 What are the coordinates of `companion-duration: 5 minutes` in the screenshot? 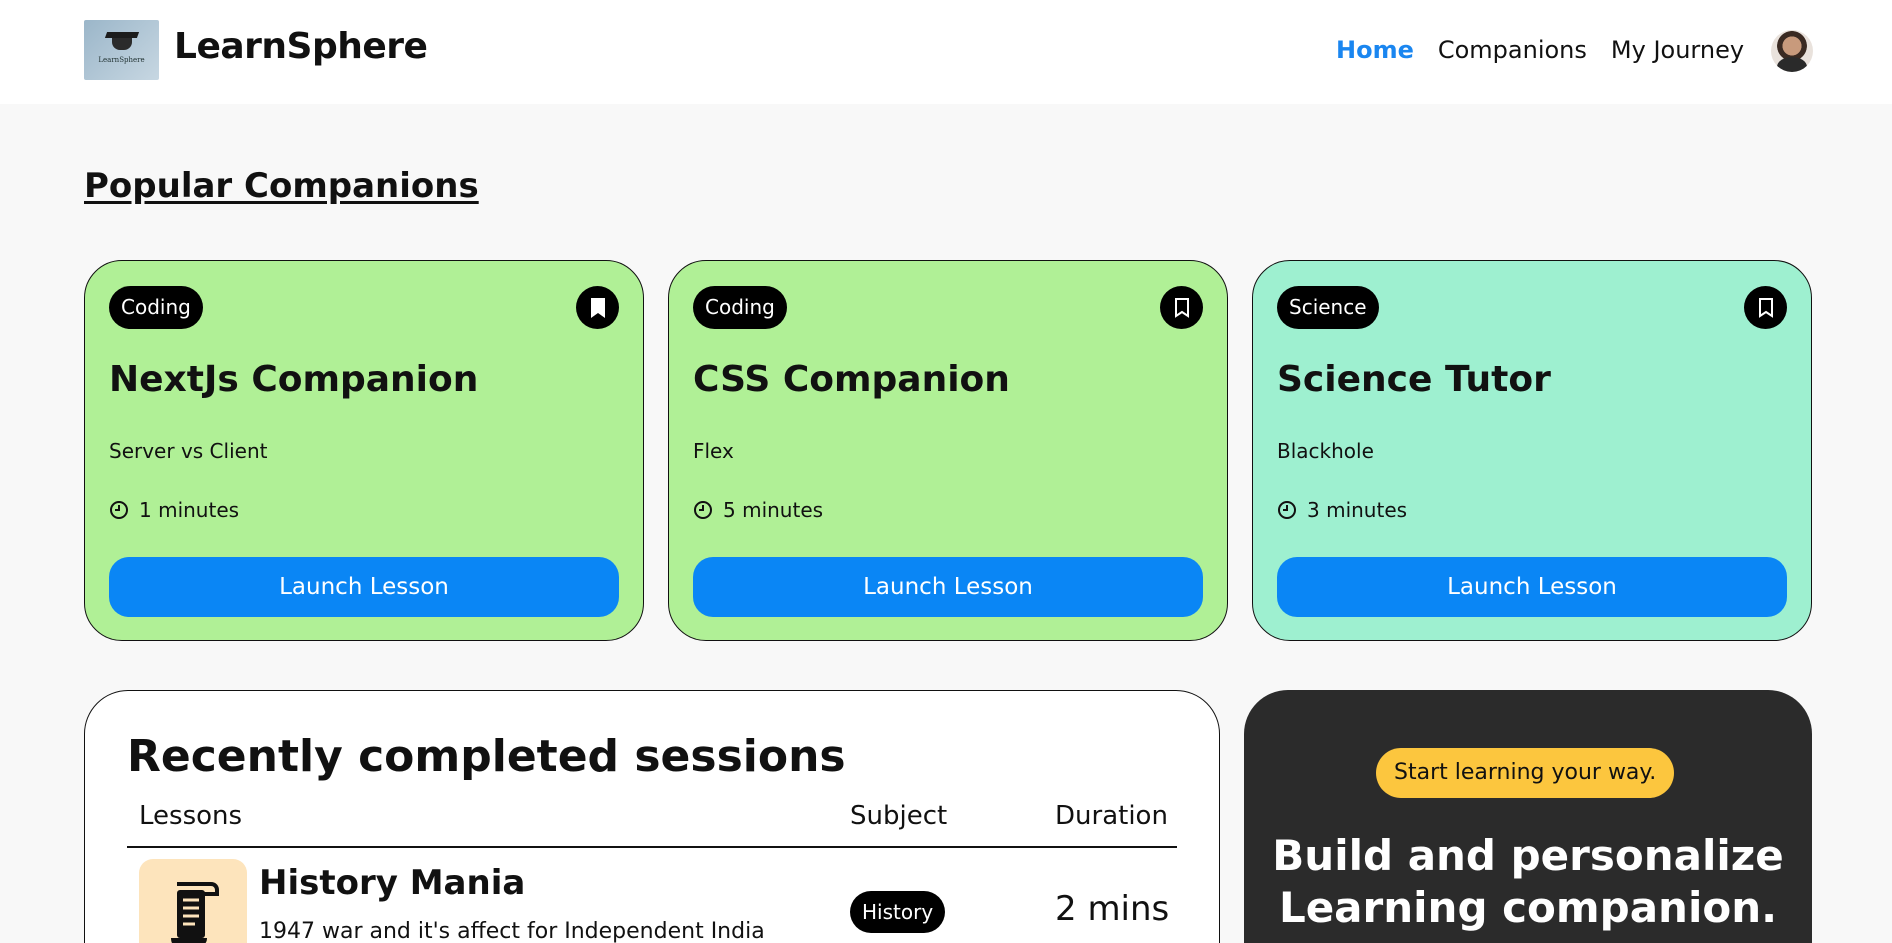 It's located at (758, 510).